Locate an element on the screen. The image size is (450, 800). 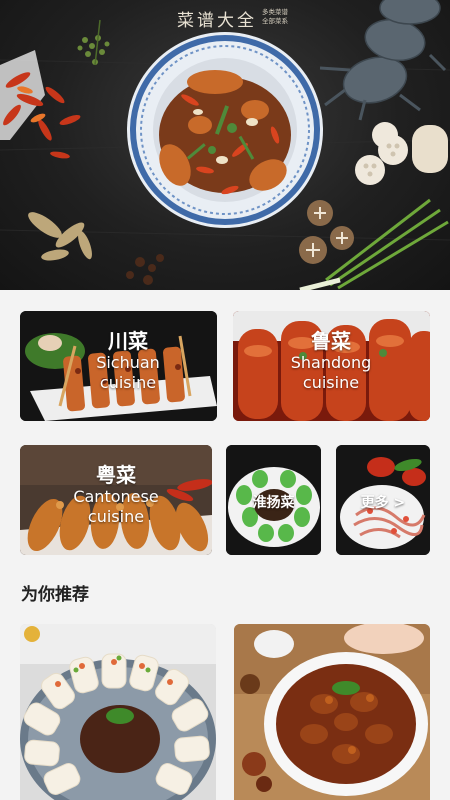
subtitle-line-1: 多类菜谱 is located at coordinates (275, 12).